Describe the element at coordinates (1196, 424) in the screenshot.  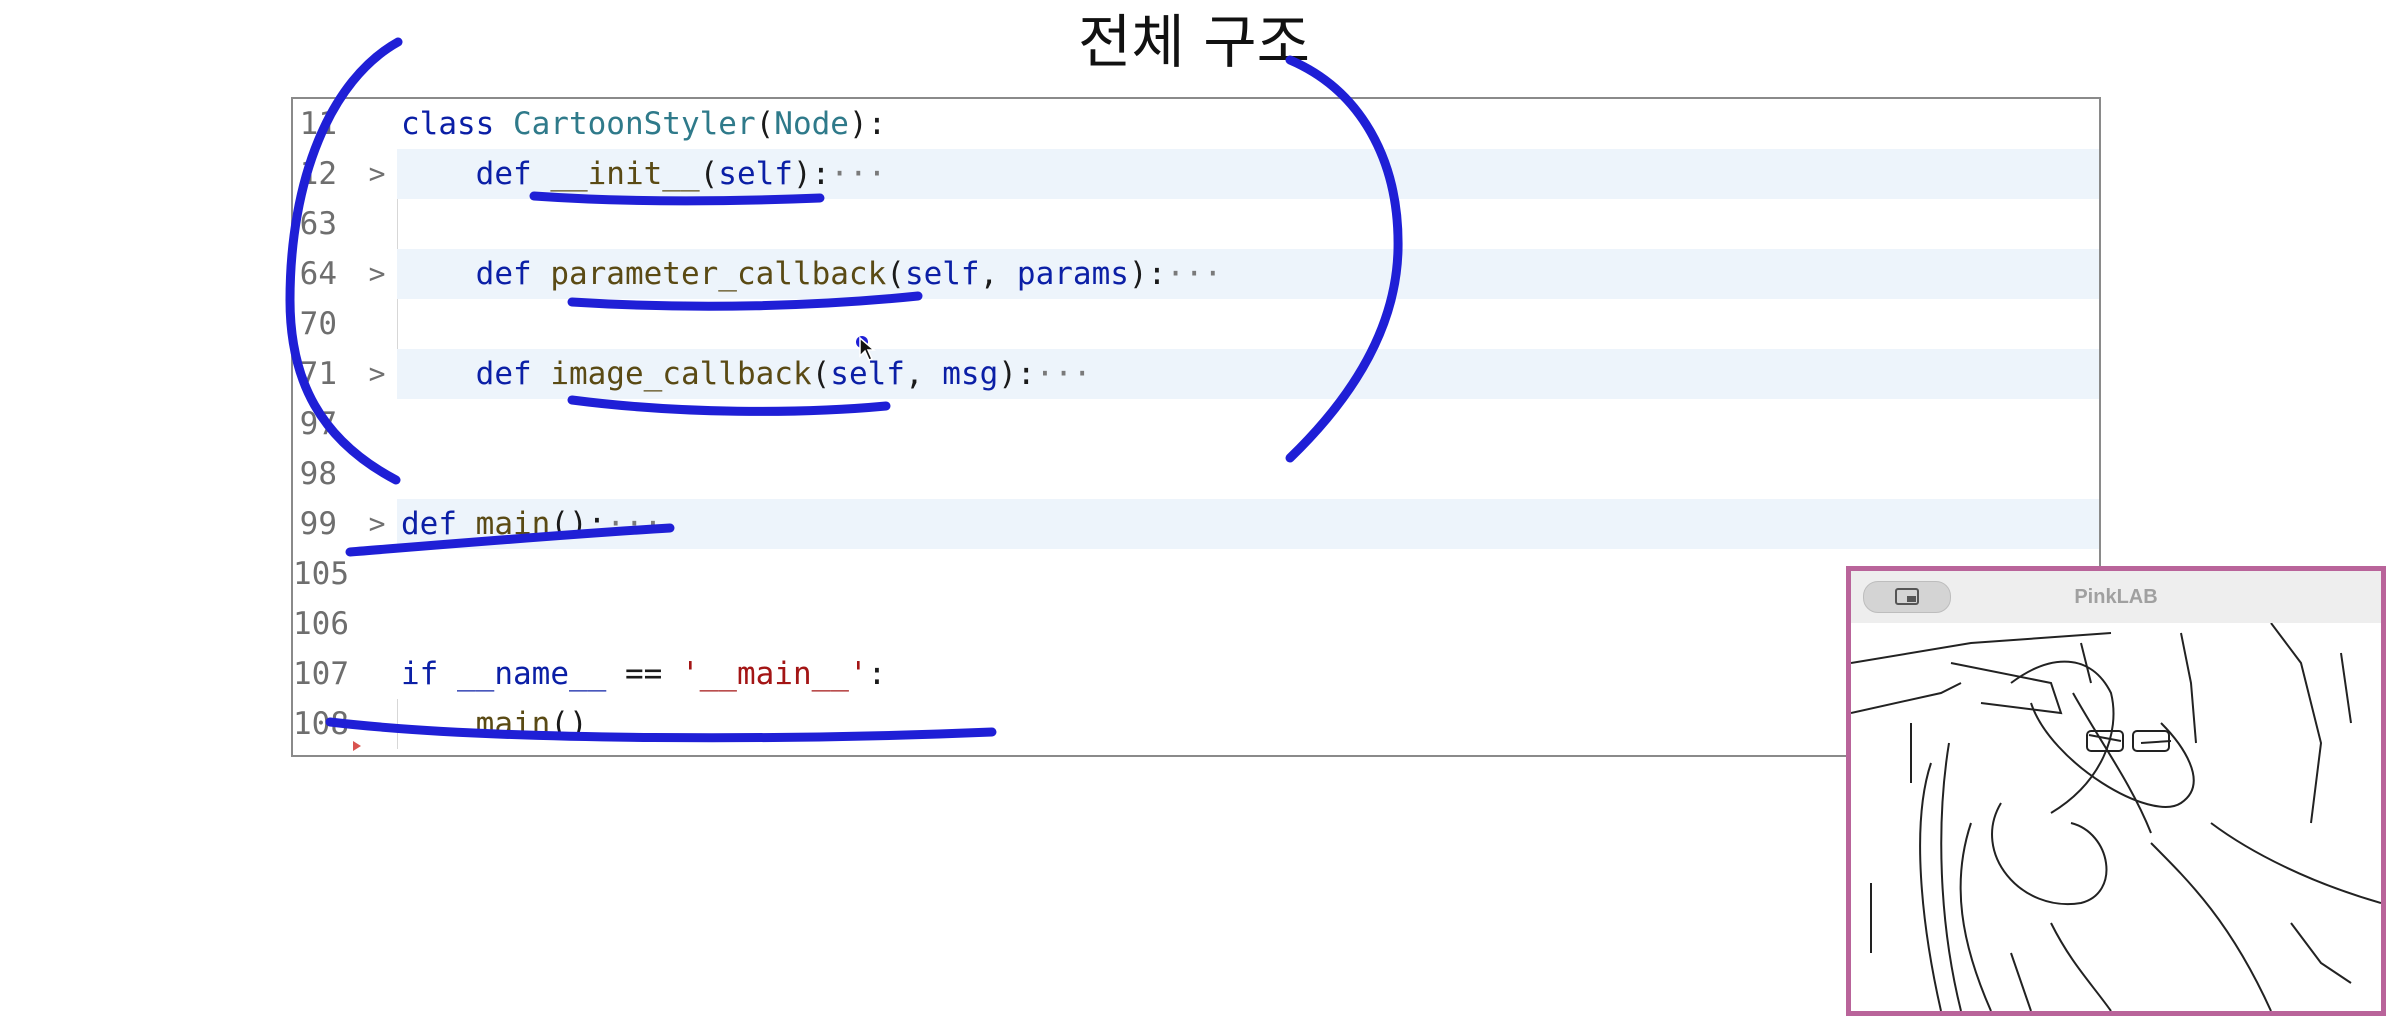
I see `code-line: 97` at that location.